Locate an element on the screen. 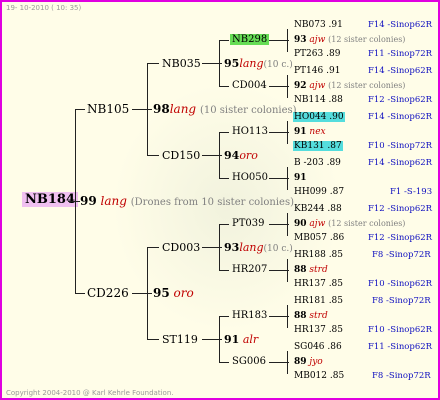  gen3-id: HO050 is located at coordinates (250, 177).